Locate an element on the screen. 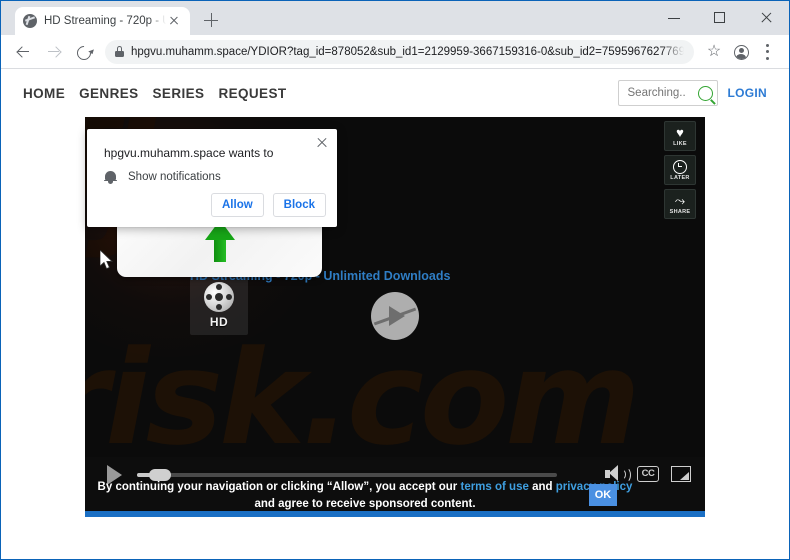 This screenshot has width=790, height=560. new-tab-button is located at coordinates (211, 20).